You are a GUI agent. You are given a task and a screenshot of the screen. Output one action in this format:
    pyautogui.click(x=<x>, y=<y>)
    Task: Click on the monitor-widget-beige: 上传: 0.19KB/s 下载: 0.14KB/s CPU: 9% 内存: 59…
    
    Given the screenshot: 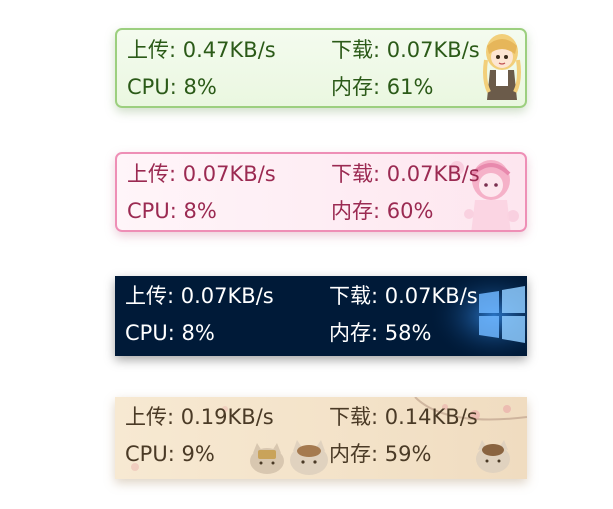 What is the action you would take?
    pyautogui.click(x=321, y=438)
    